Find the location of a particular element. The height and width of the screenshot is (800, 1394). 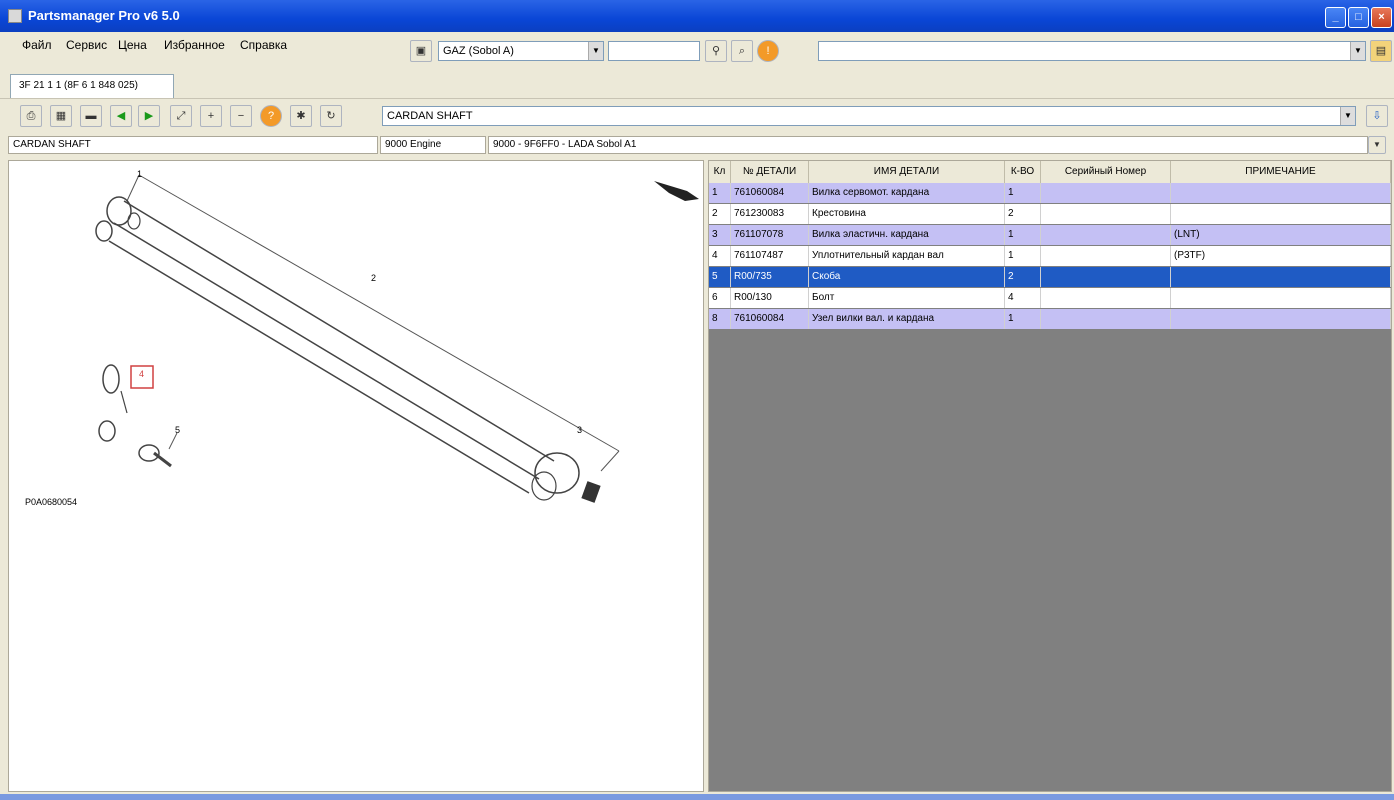

cell-number: 761230083 is located at coordinates (770, 214).